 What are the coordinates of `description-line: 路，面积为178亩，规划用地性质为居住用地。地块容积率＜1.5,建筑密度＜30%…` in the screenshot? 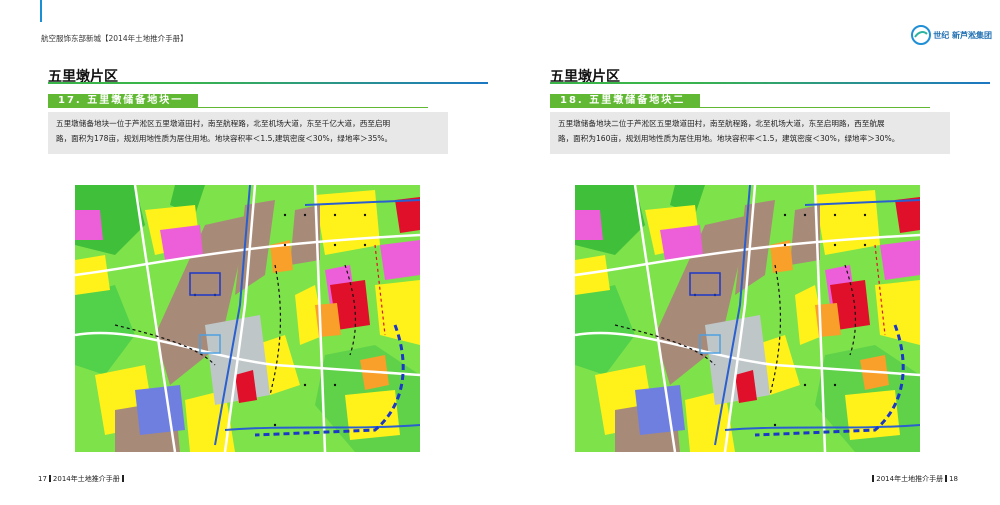 It's located at (224, 138).